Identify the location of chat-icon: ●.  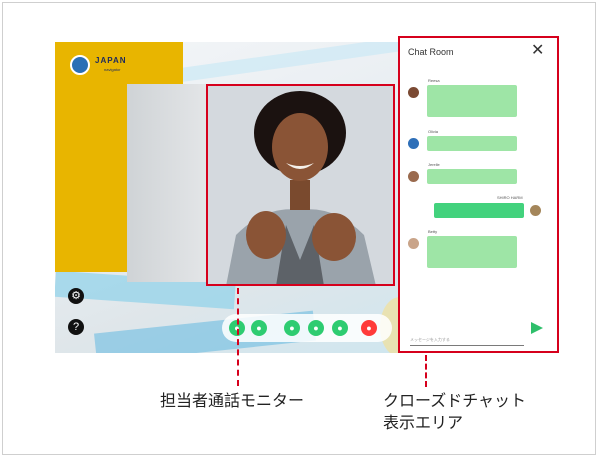
(316, 328).